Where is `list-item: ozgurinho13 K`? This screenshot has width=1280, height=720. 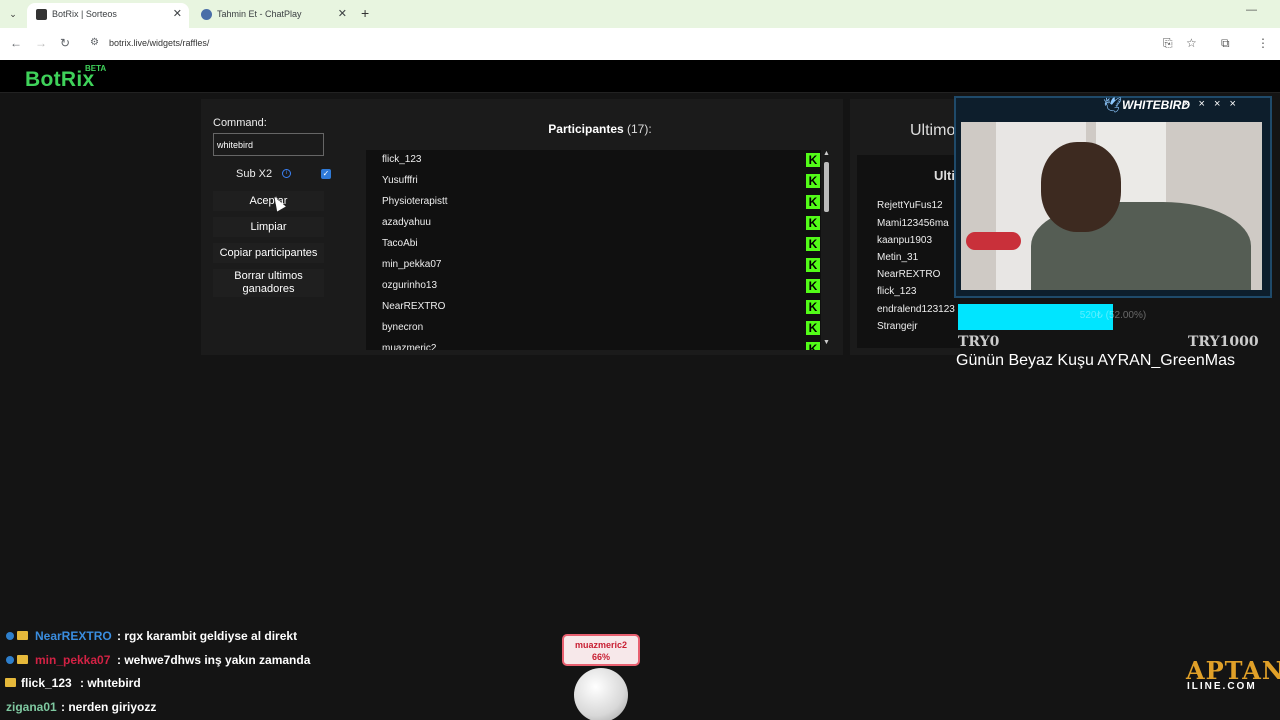
list-item: ozgurinho13 K is located at coordinates (601, 286).